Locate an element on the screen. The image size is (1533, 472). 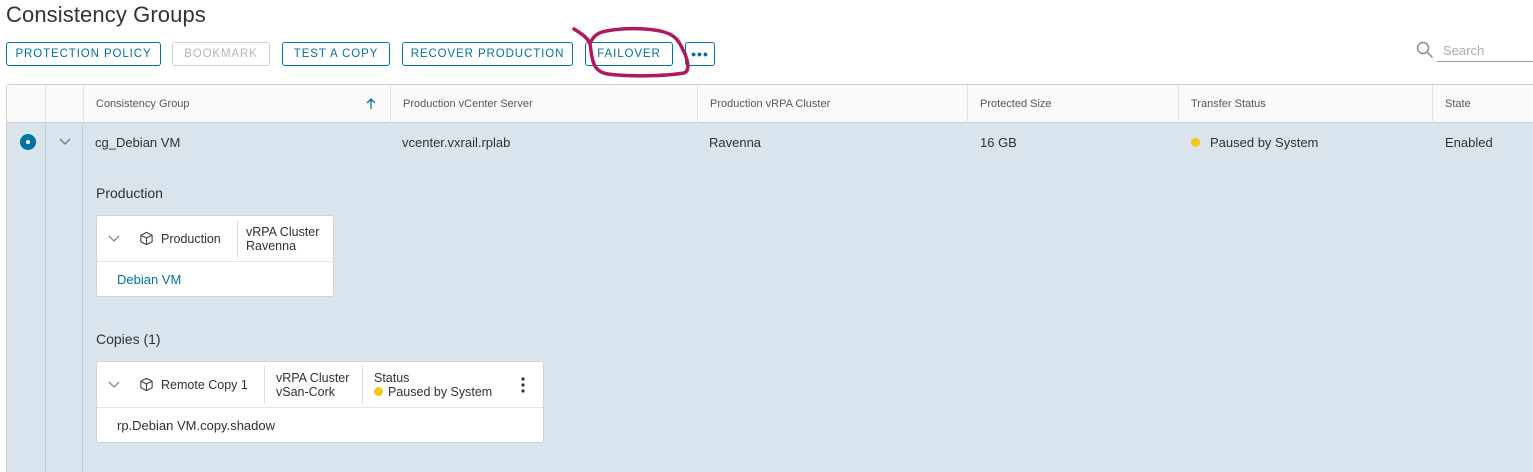
copy-status-value: Paused by System is located at coordinates (433, 392).